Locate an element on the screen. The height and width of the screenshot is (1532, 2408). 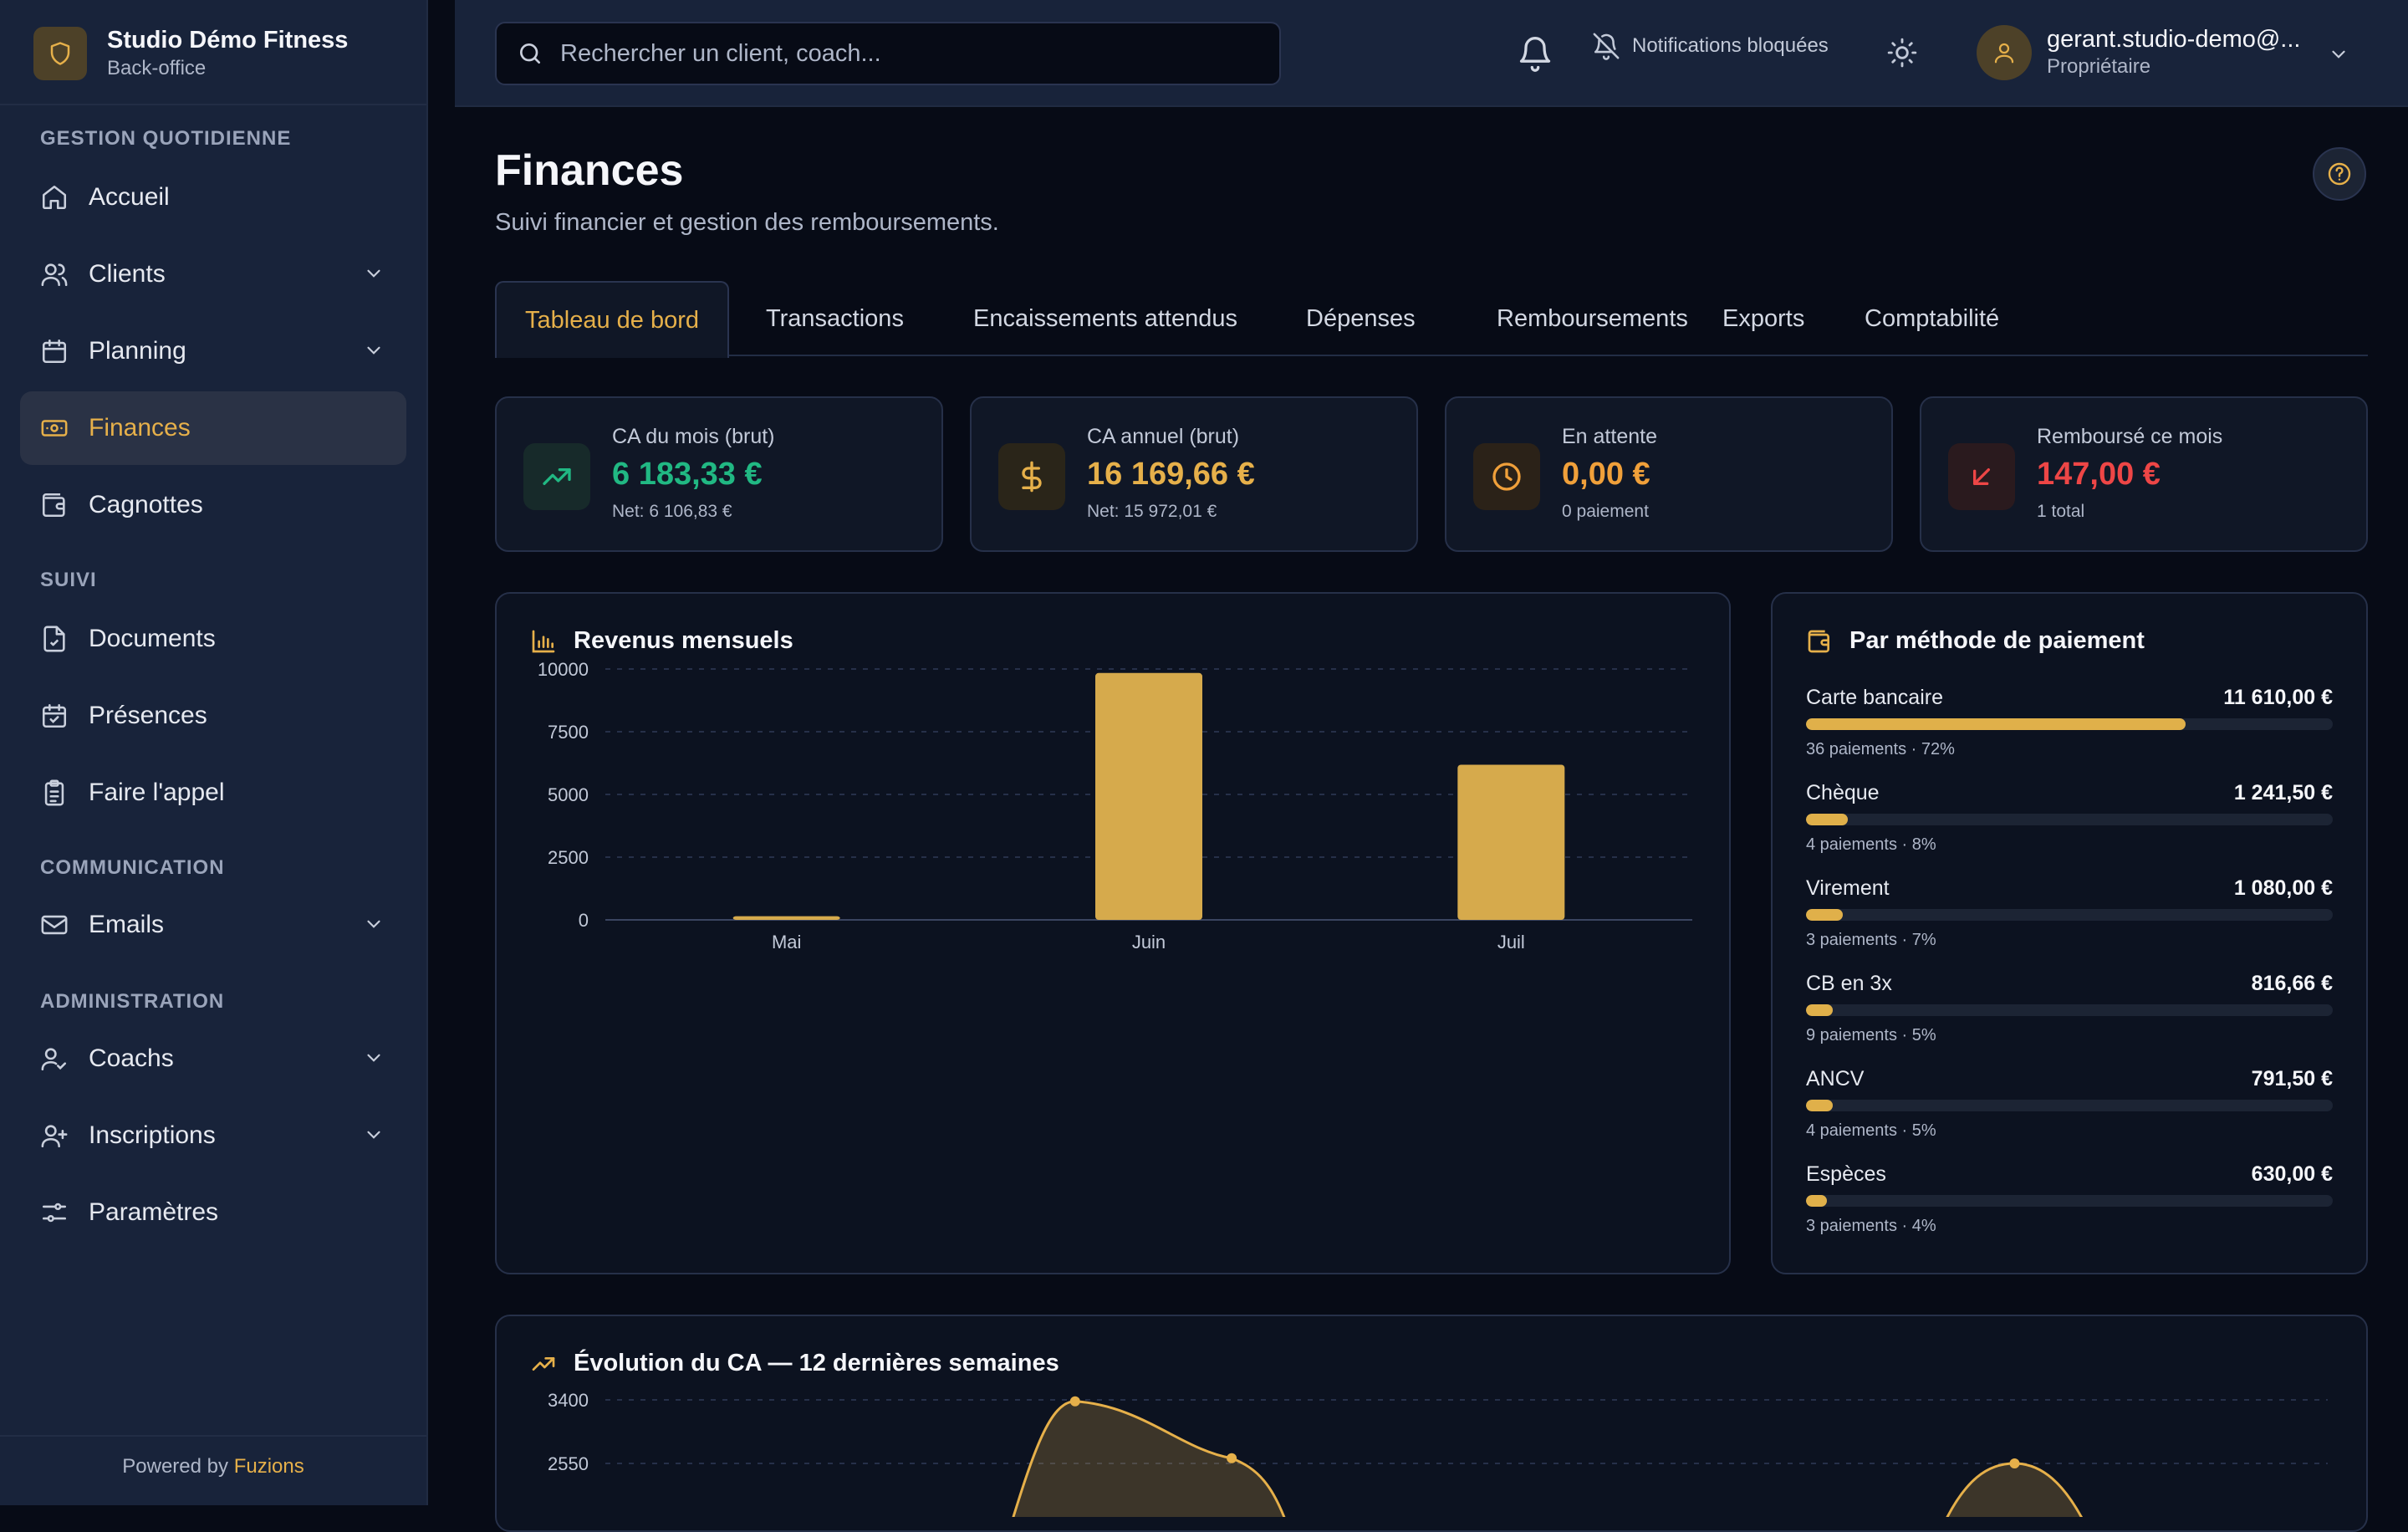
y-tick-label: 5000 is located at coordinates (568, 794).